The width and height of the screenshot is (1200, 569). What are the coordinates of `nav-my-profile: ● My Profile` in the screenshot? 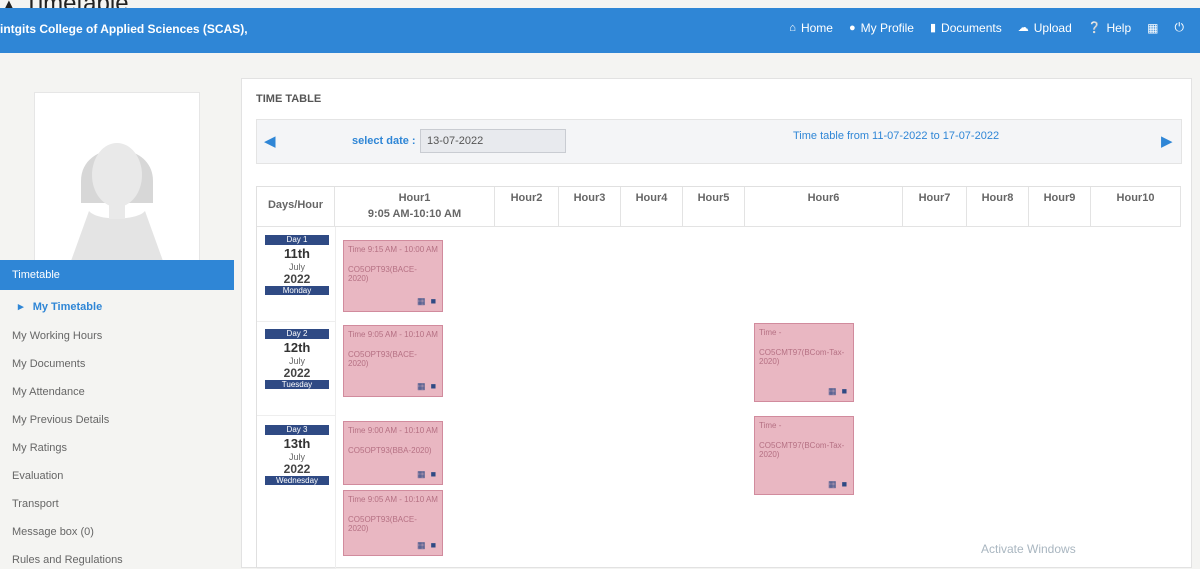 It's located at (881, 27).